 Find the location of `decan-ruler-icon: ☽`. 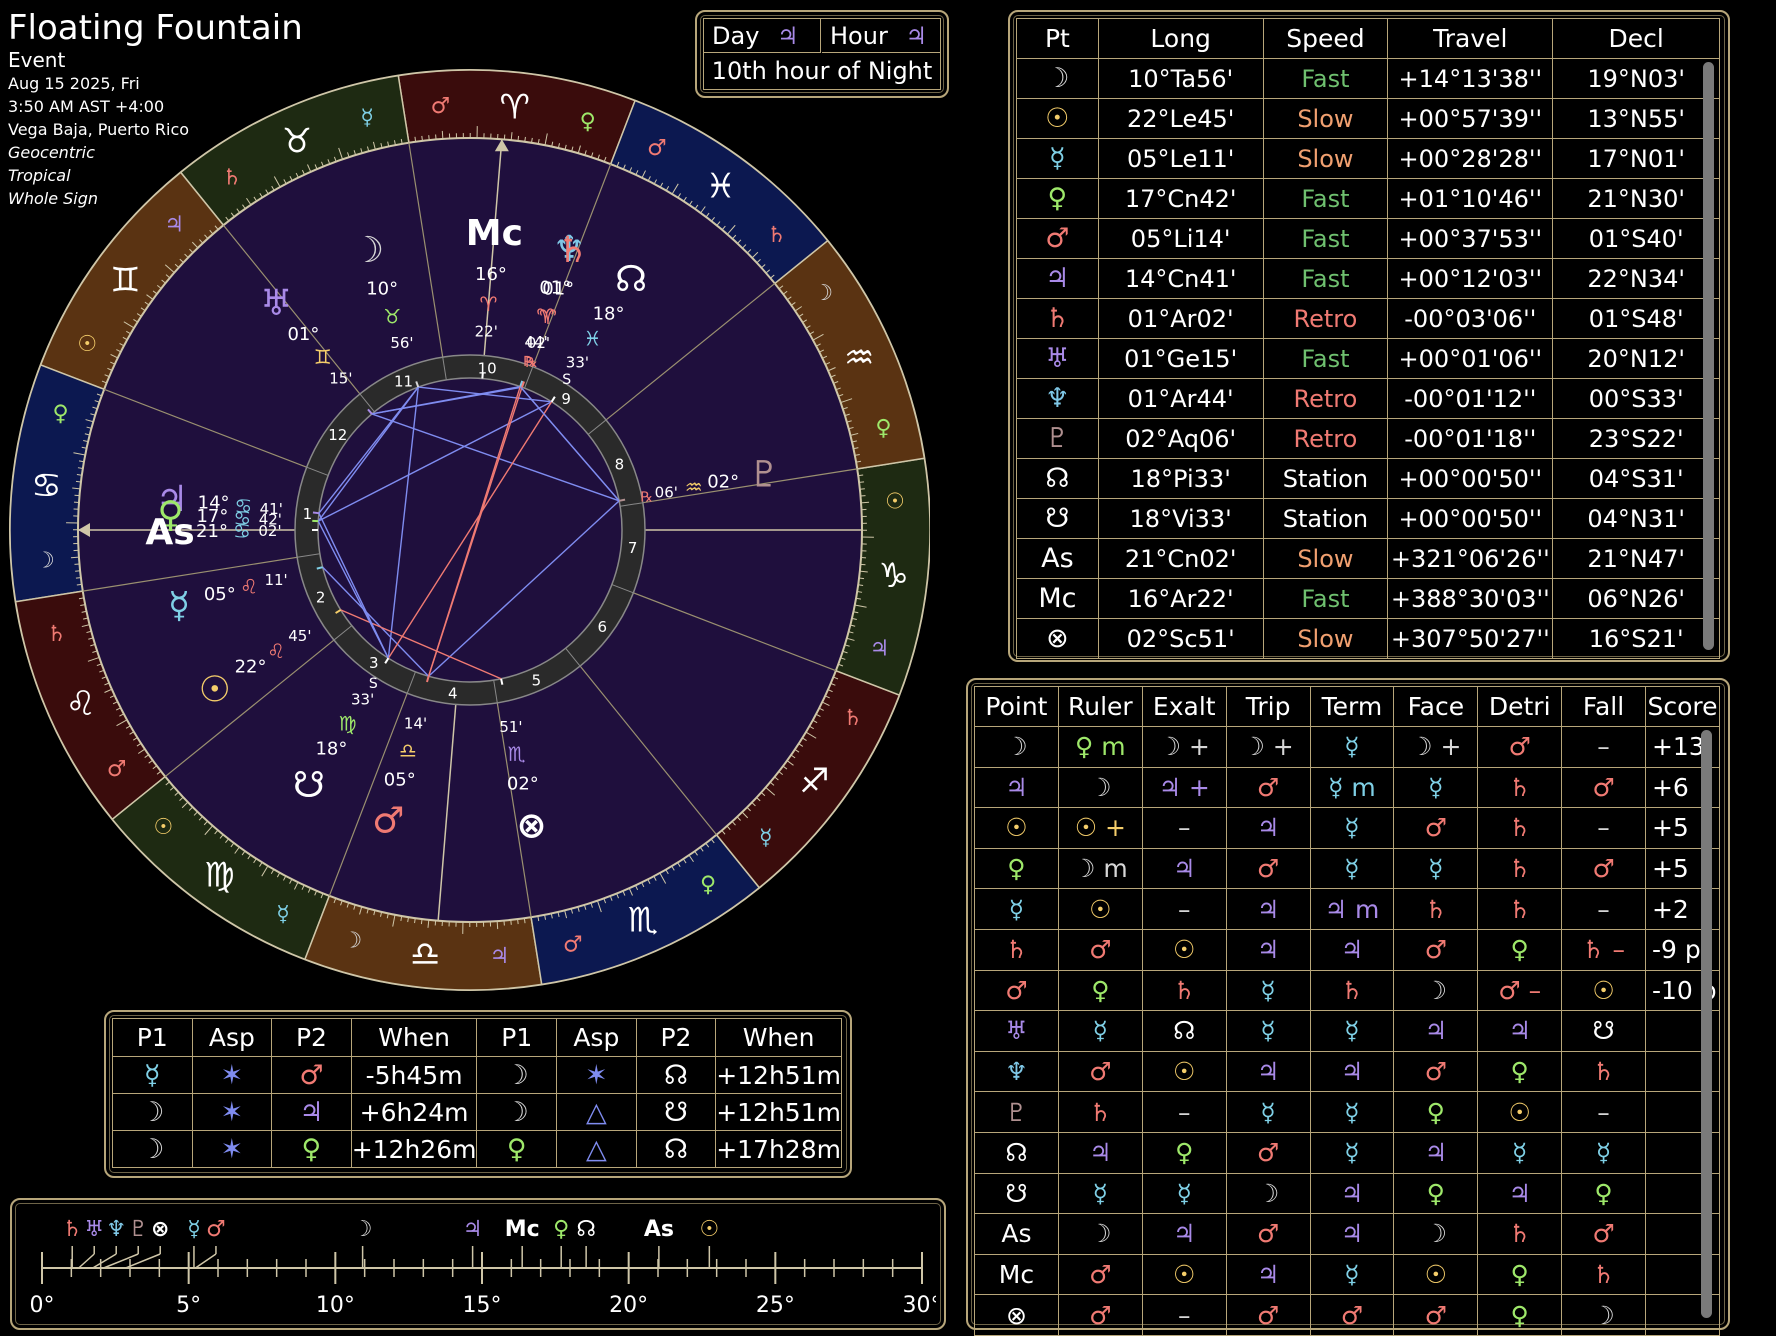

decan-ruler-icon: ☽ is located at coordinates (45, 560).